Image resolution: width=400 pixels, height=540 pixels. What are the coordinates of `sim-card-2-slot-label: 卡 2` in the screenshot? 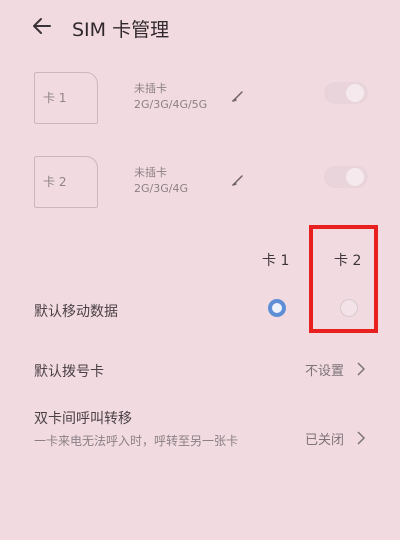 It's located at (55, 182).